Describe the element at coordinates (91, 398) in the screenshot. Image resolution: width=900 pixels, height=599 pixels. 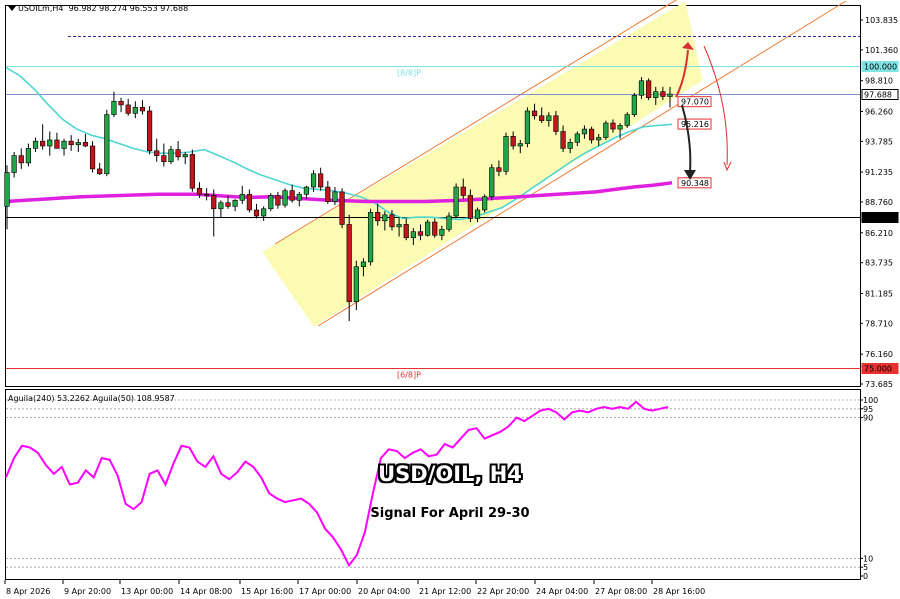
I see `indicator-legend: Aguila(240) 53.2262 Aguila(50) 108.9587` at that location.